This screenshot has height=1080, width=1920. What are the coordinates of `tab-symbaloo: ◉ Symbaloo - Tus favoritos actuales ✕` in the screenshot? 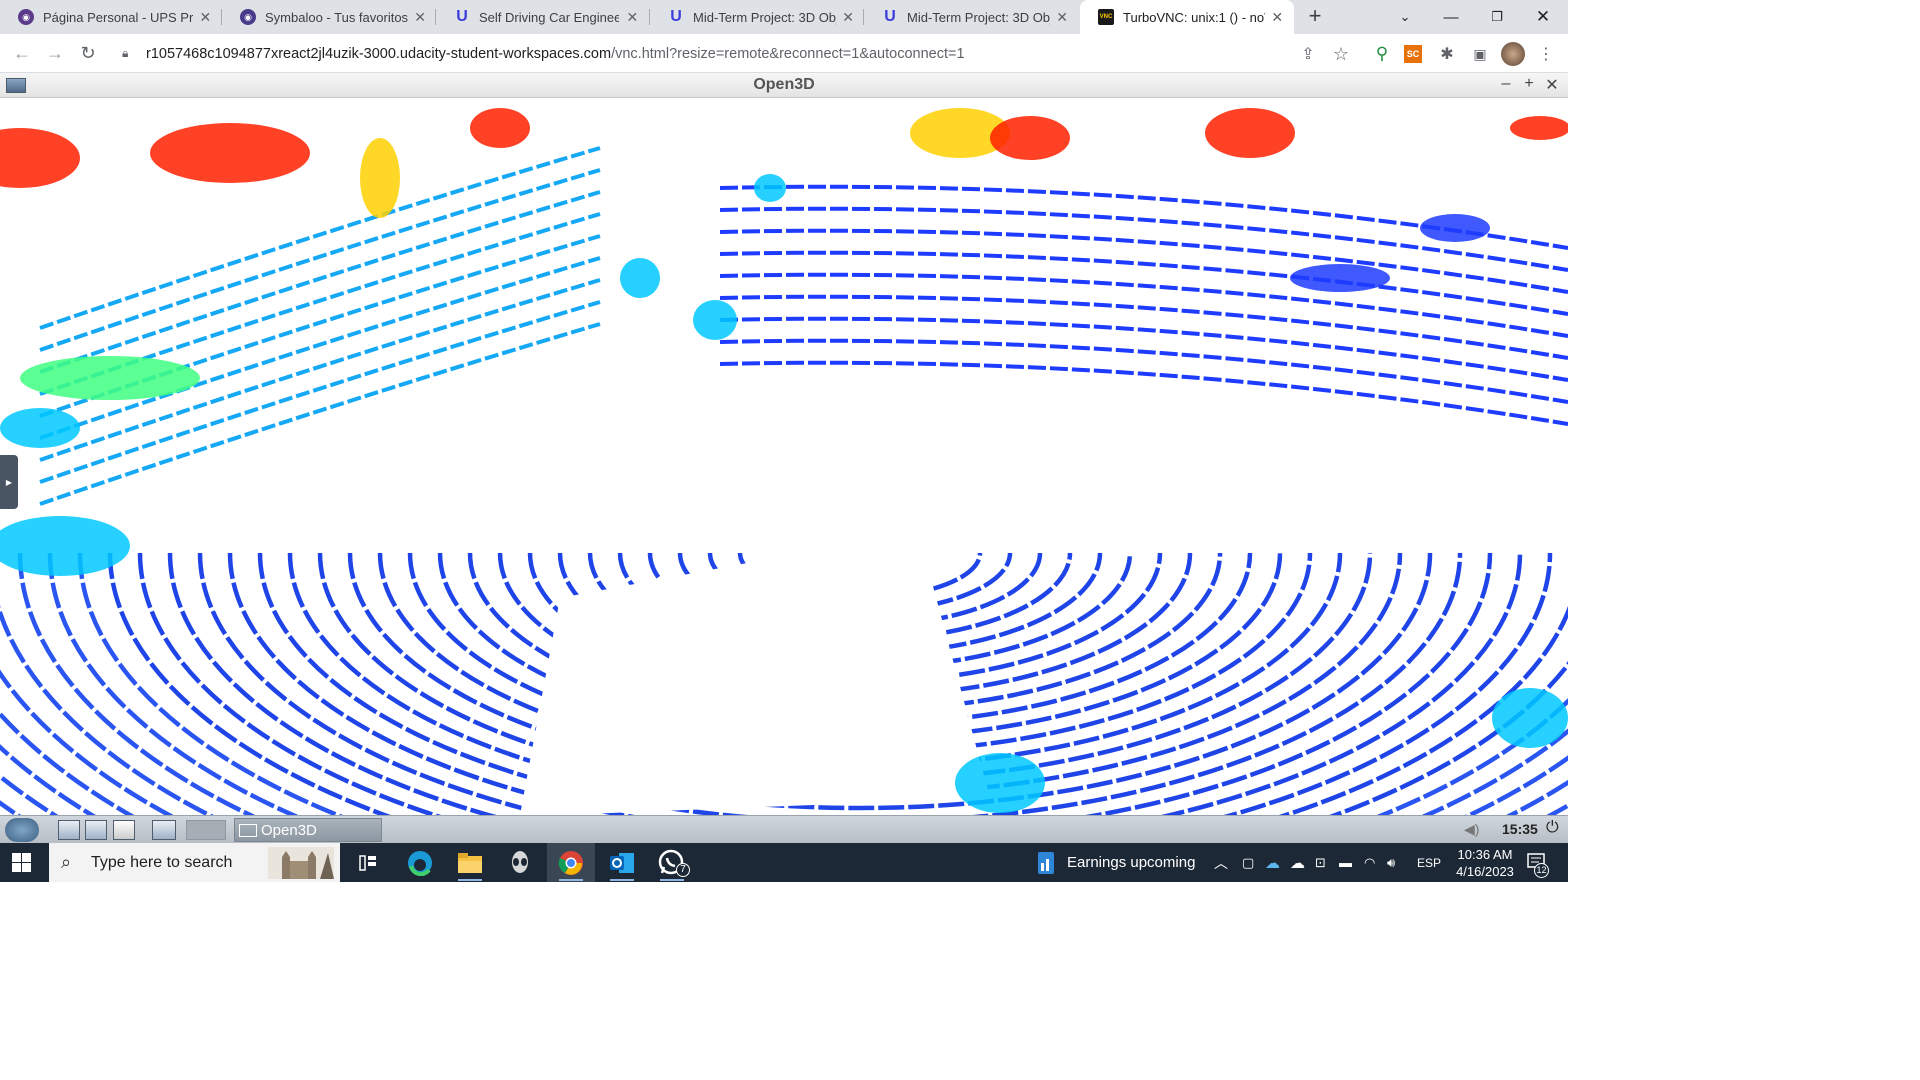 It's located at (329, 17).